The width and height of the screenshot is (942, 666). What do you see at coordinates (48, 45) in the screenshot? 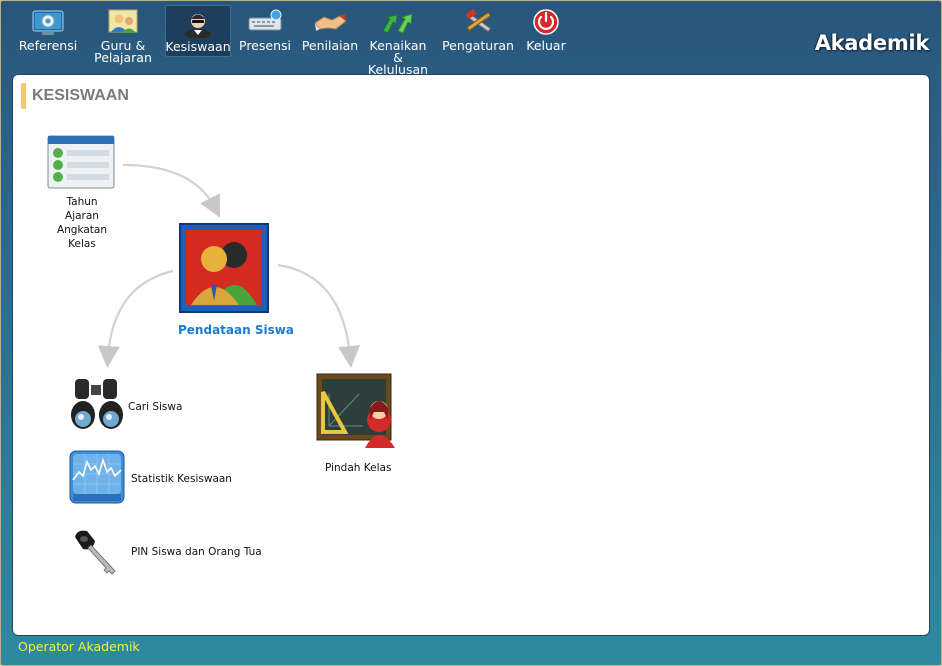
I see `toolbar-label: Referensi` at bounding box center [48, 45].